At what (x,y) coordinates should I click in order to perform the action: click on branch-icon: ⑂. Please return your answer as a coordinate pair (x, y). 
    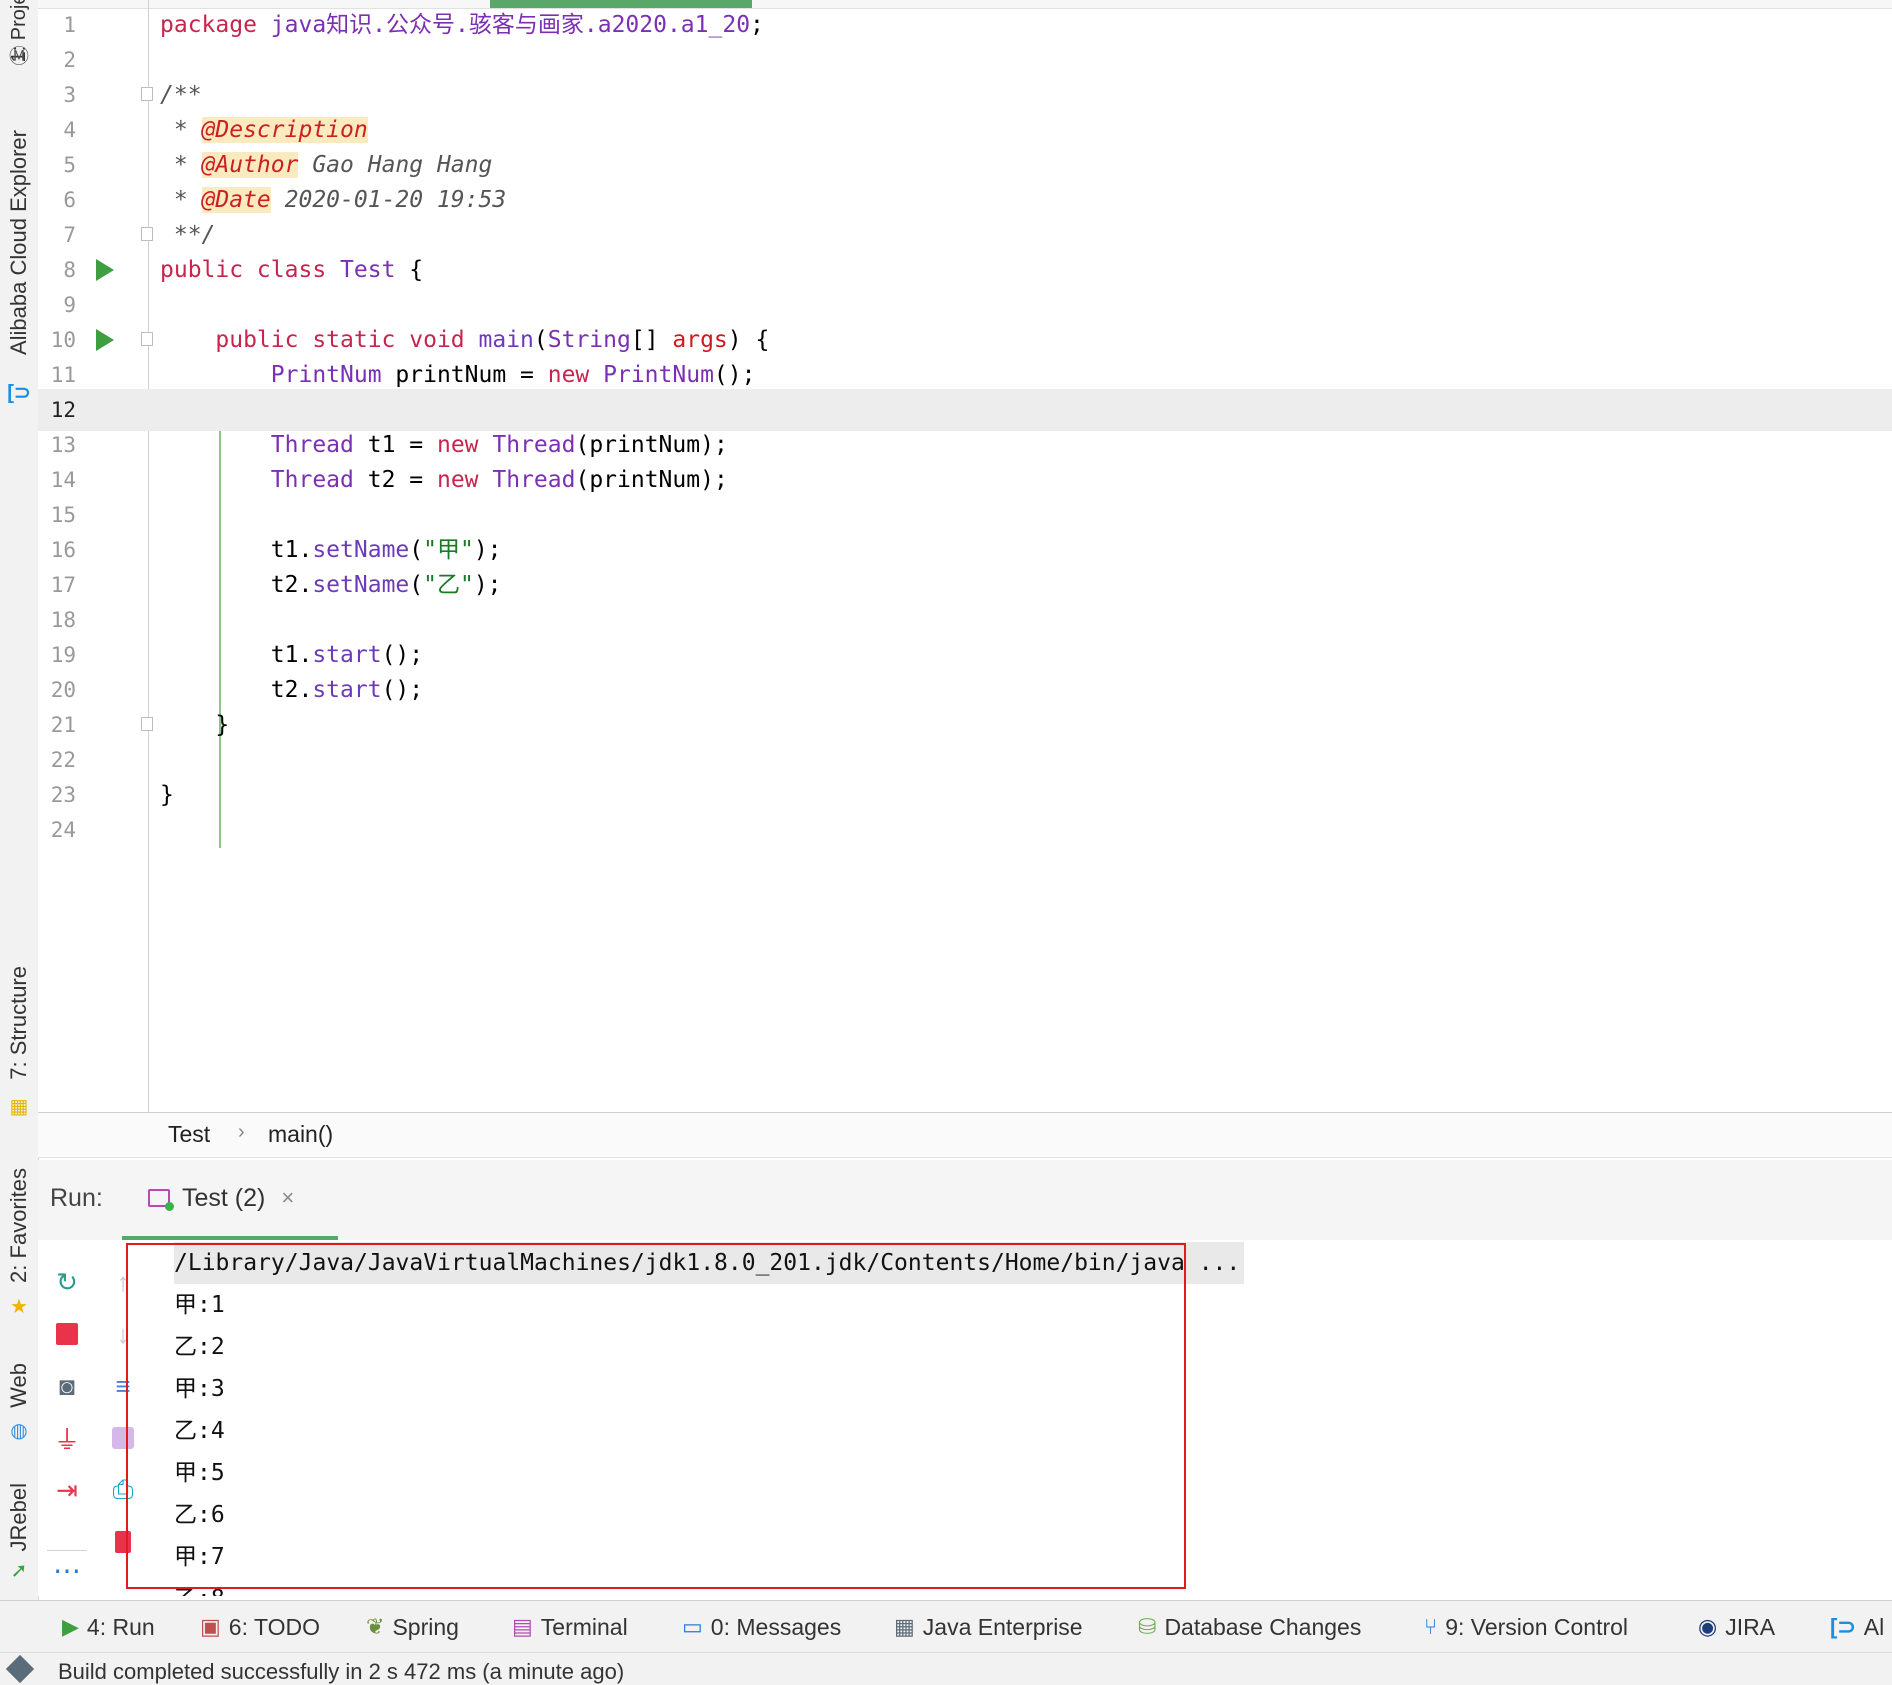
    Looking at the image, I should click on (1431, 1626).